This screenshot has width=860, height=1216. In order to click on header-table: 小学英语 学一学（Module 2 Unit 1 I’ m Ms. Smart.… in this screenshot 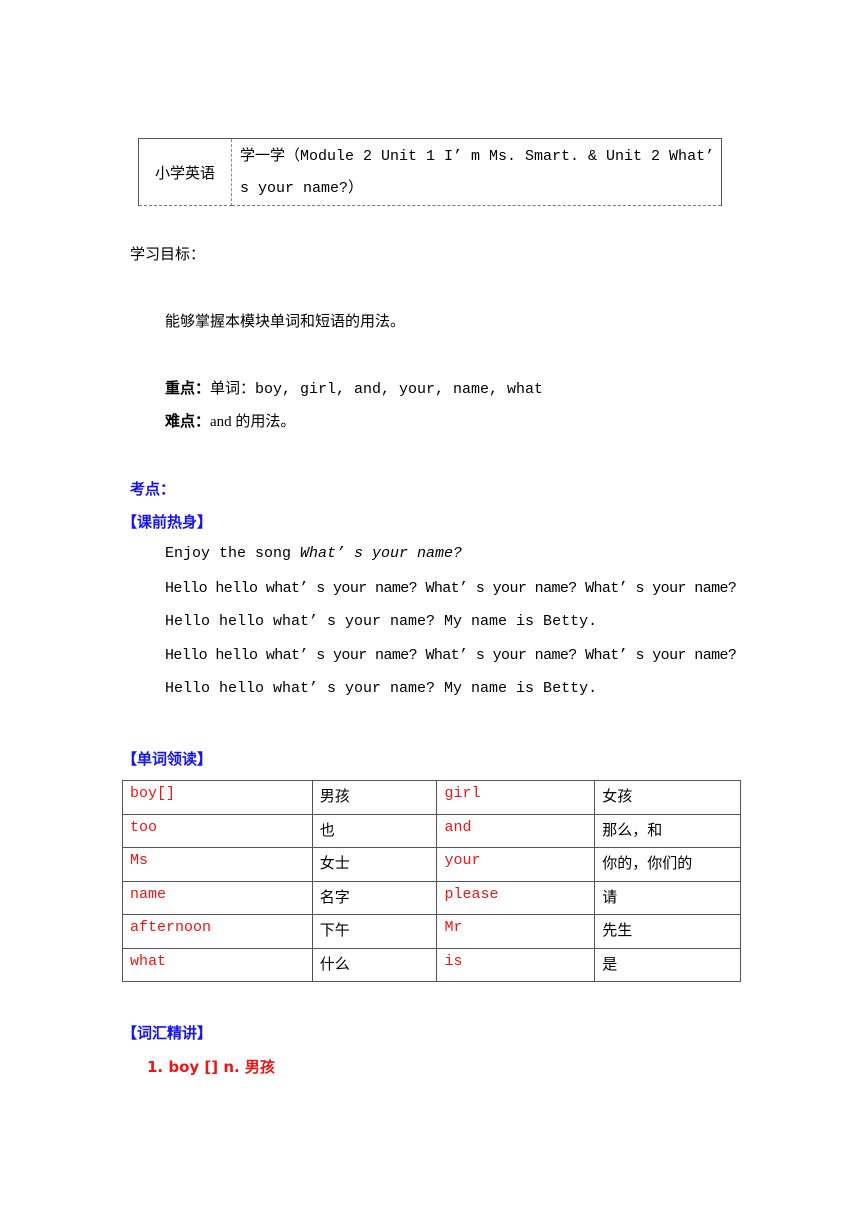, I will do `click(430, 172)`.